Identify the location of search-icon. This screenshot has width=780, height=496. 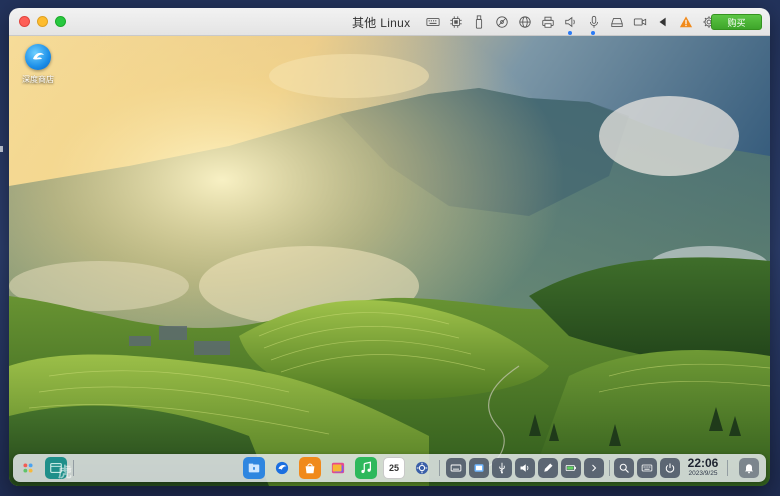
(624, 468).